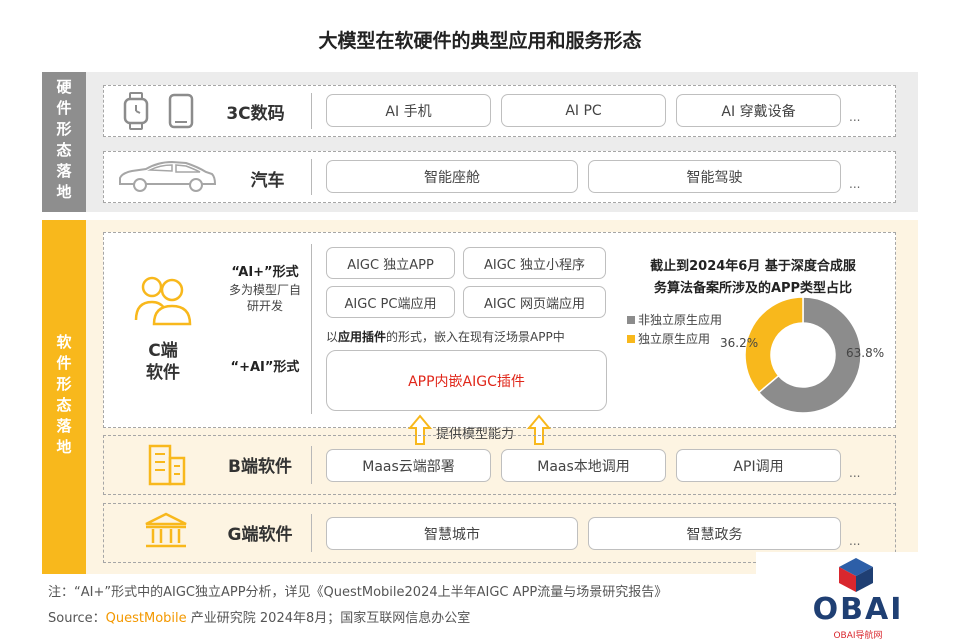  What do you see at coordinates (714, 176) in the screenshot?
I see `item-smart-driving: 智能驾驶` at bounding box center [714, 176].